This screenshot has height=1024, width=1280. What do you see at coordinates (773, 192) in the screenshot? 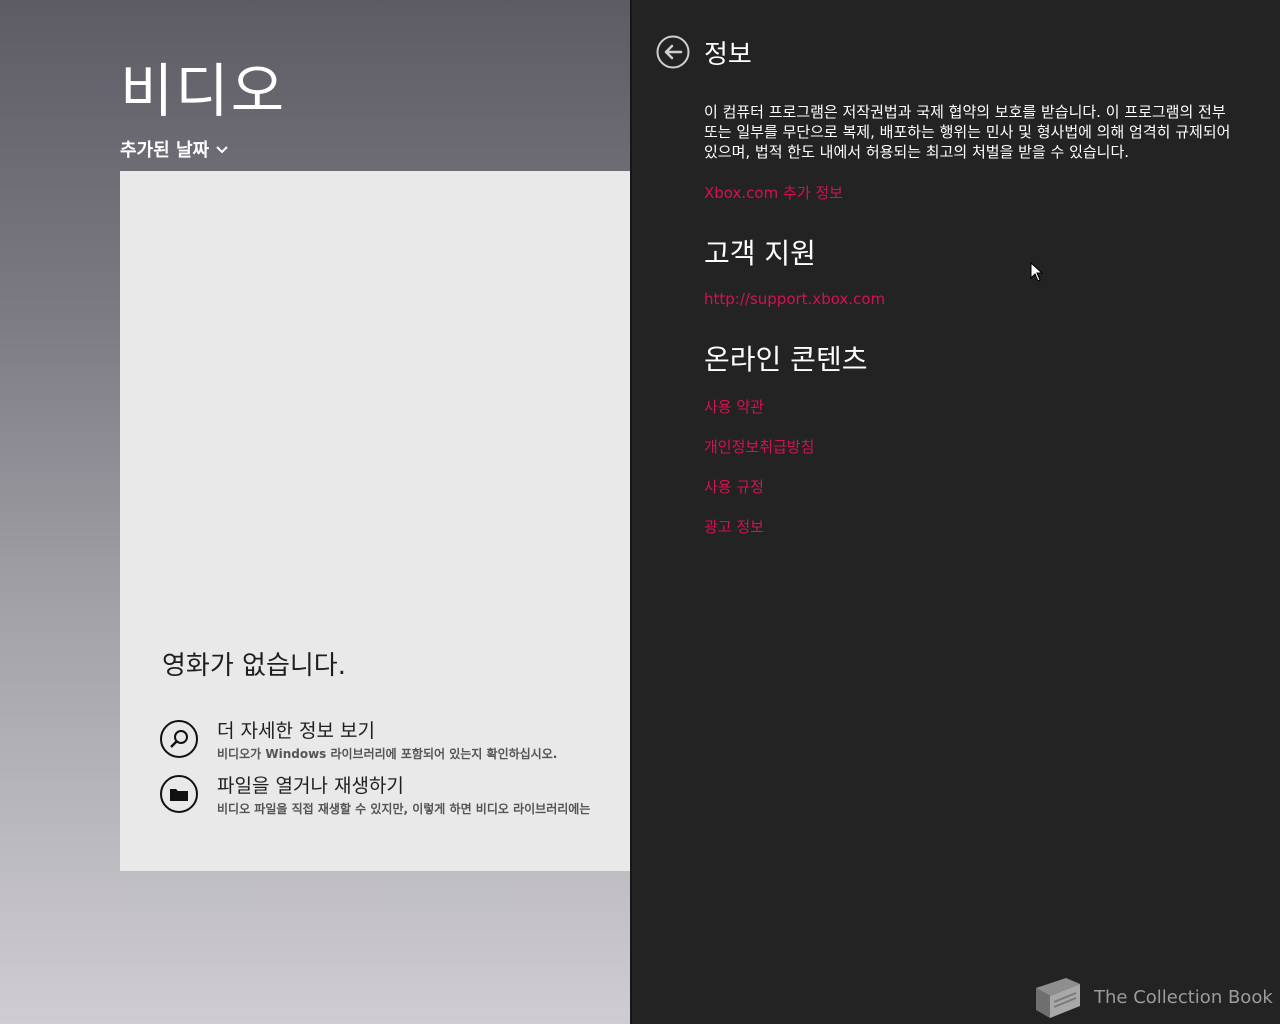
I see `xbox-more-info-link: Xbox.com 추가 정보` at bounding box center [773, 192].